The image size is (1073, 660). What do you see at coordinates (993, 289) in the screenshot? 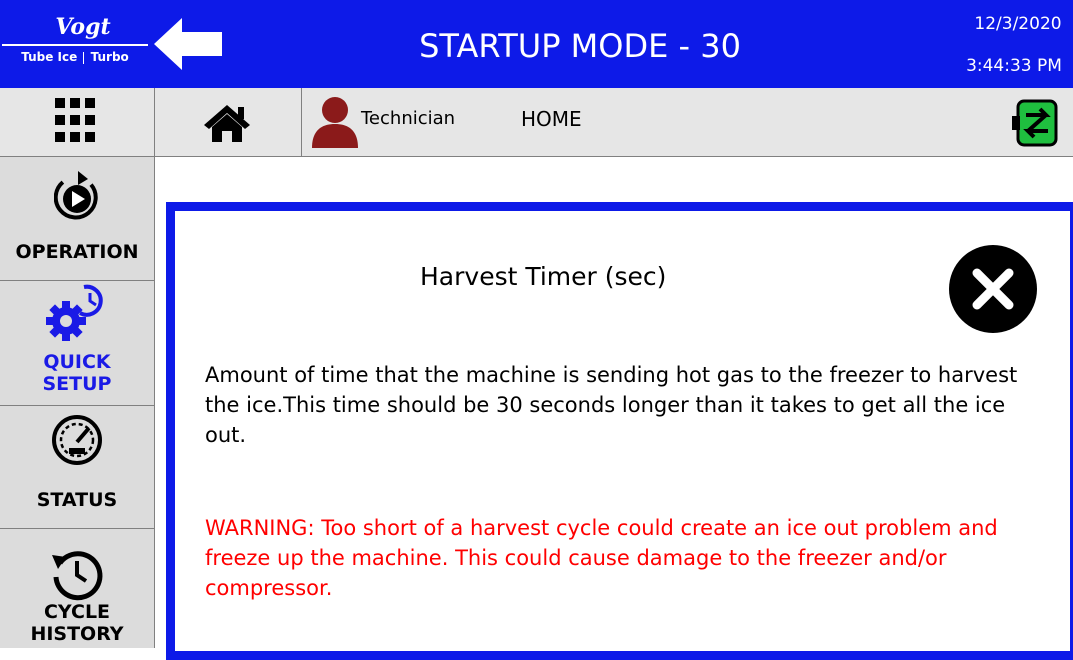
I see `close-icon` at bounding box center [993, 289].